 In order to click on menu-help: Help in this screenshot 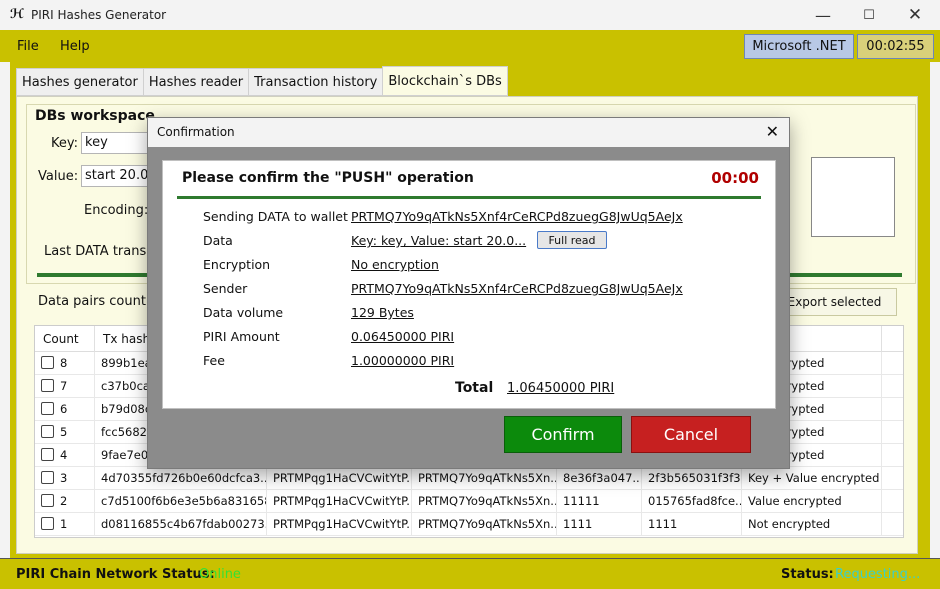, I will do `click(75, 46)`.